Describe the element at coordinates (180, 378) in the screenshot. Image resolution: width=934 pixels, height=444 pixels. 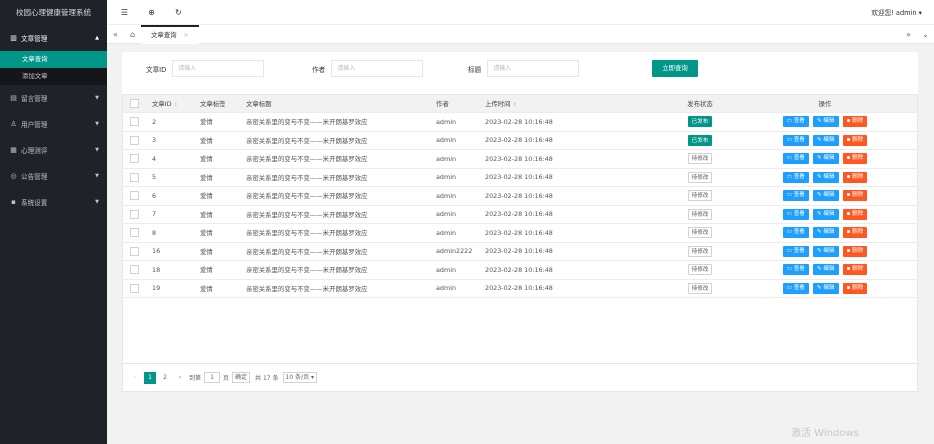
I see `next-page-button: ›` at that location.